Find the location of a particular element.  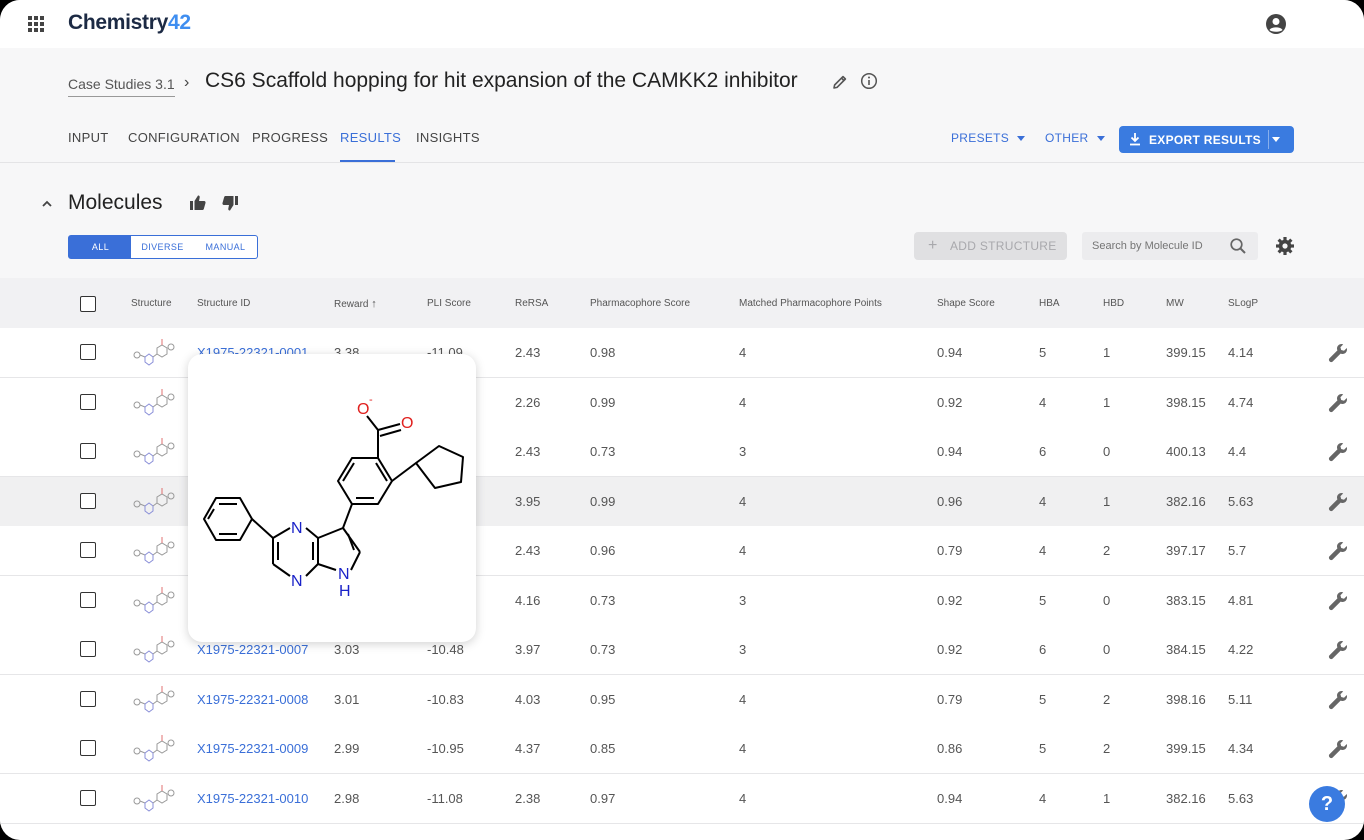

cell-structure-id: X1975-22321-0009 is located at coordinates (252, 748).